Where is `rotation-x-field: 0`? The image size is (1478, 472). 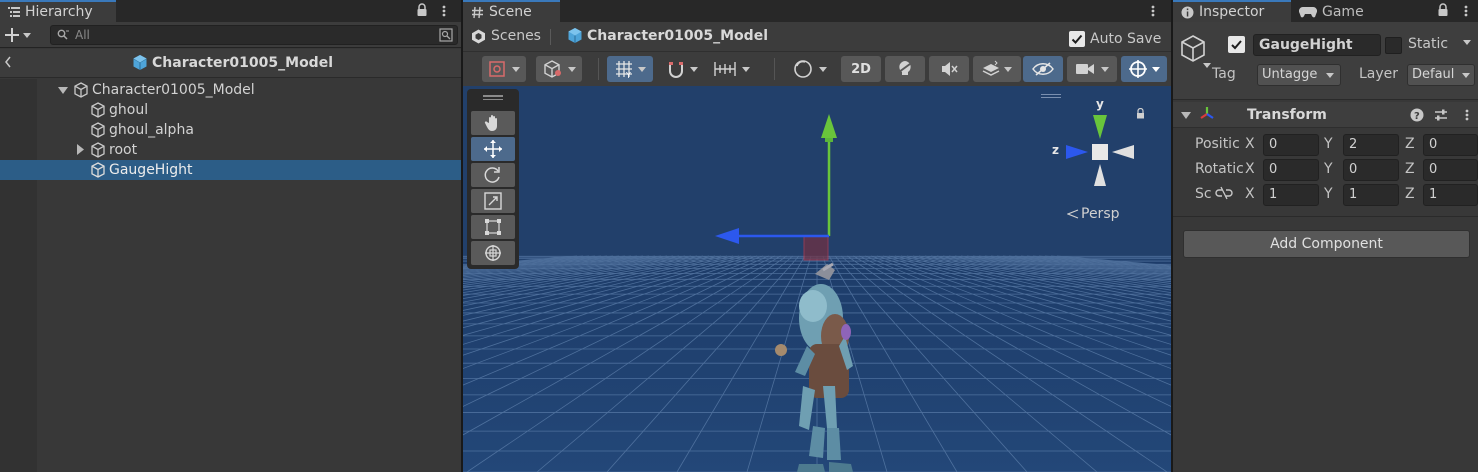
rotation-x-field: 0 is located at coordinates (1291, 170).